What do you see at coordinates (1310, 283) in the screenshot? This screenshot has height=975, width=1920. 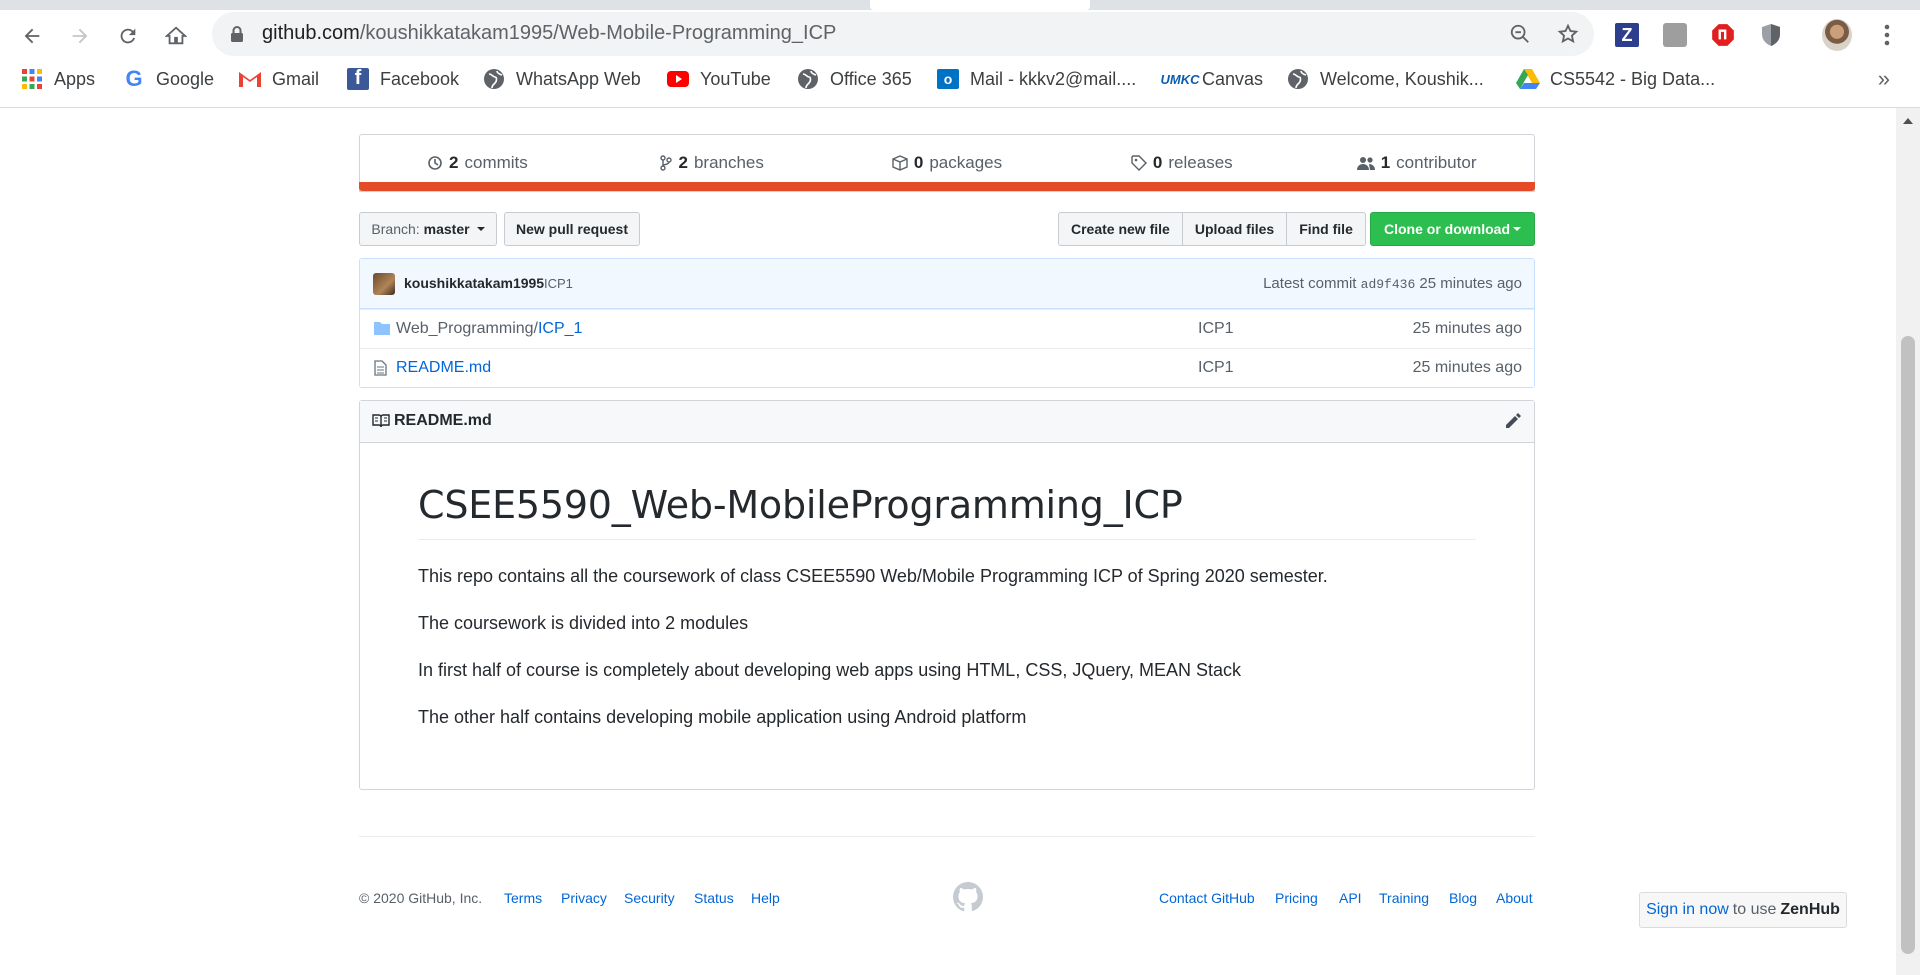 I see `latest-commit-label: Latest commit` at bounding box center [1310, 283].